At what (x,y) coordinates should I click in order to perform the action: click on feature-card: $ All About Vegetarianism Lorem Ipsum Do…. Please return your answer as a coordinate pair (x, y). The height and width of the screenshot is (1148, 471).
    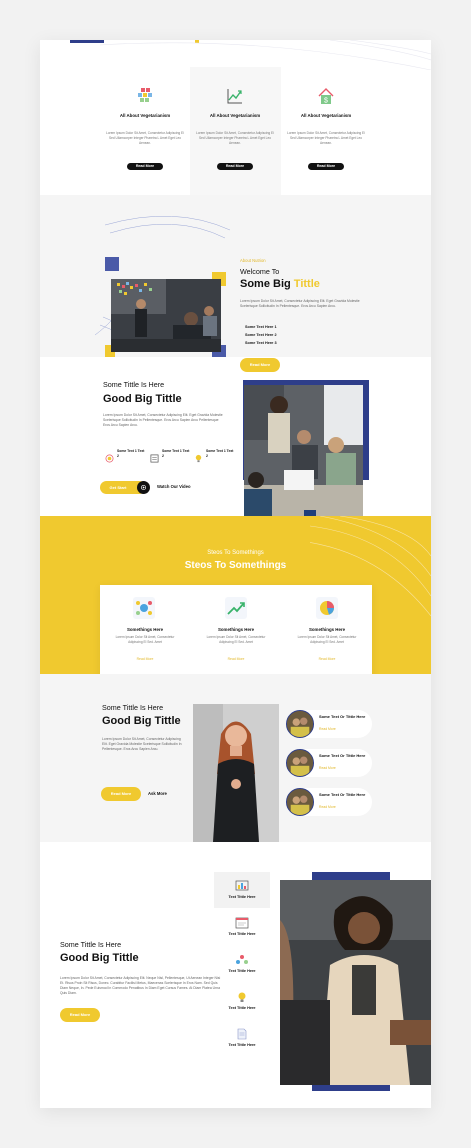
    Looking at the image, I should click on (326, 142).